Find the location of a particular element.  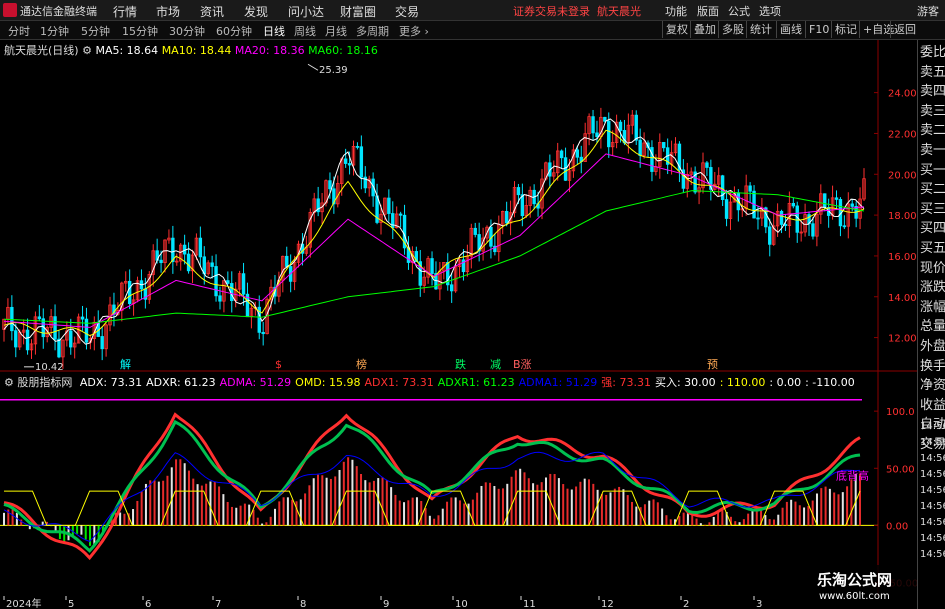

side-item: 净资 is located at coordinates (932, 386).